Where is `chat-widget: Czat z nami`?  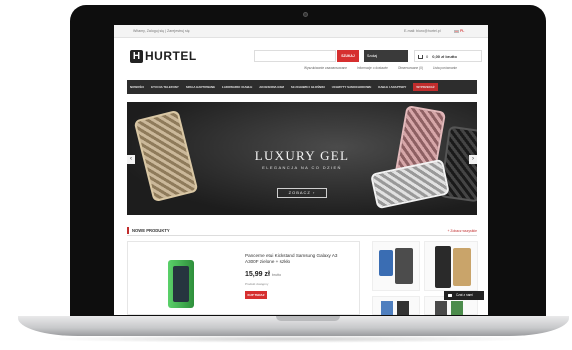
chat-widget: Czat z nami is located at coordinates (464, 295).